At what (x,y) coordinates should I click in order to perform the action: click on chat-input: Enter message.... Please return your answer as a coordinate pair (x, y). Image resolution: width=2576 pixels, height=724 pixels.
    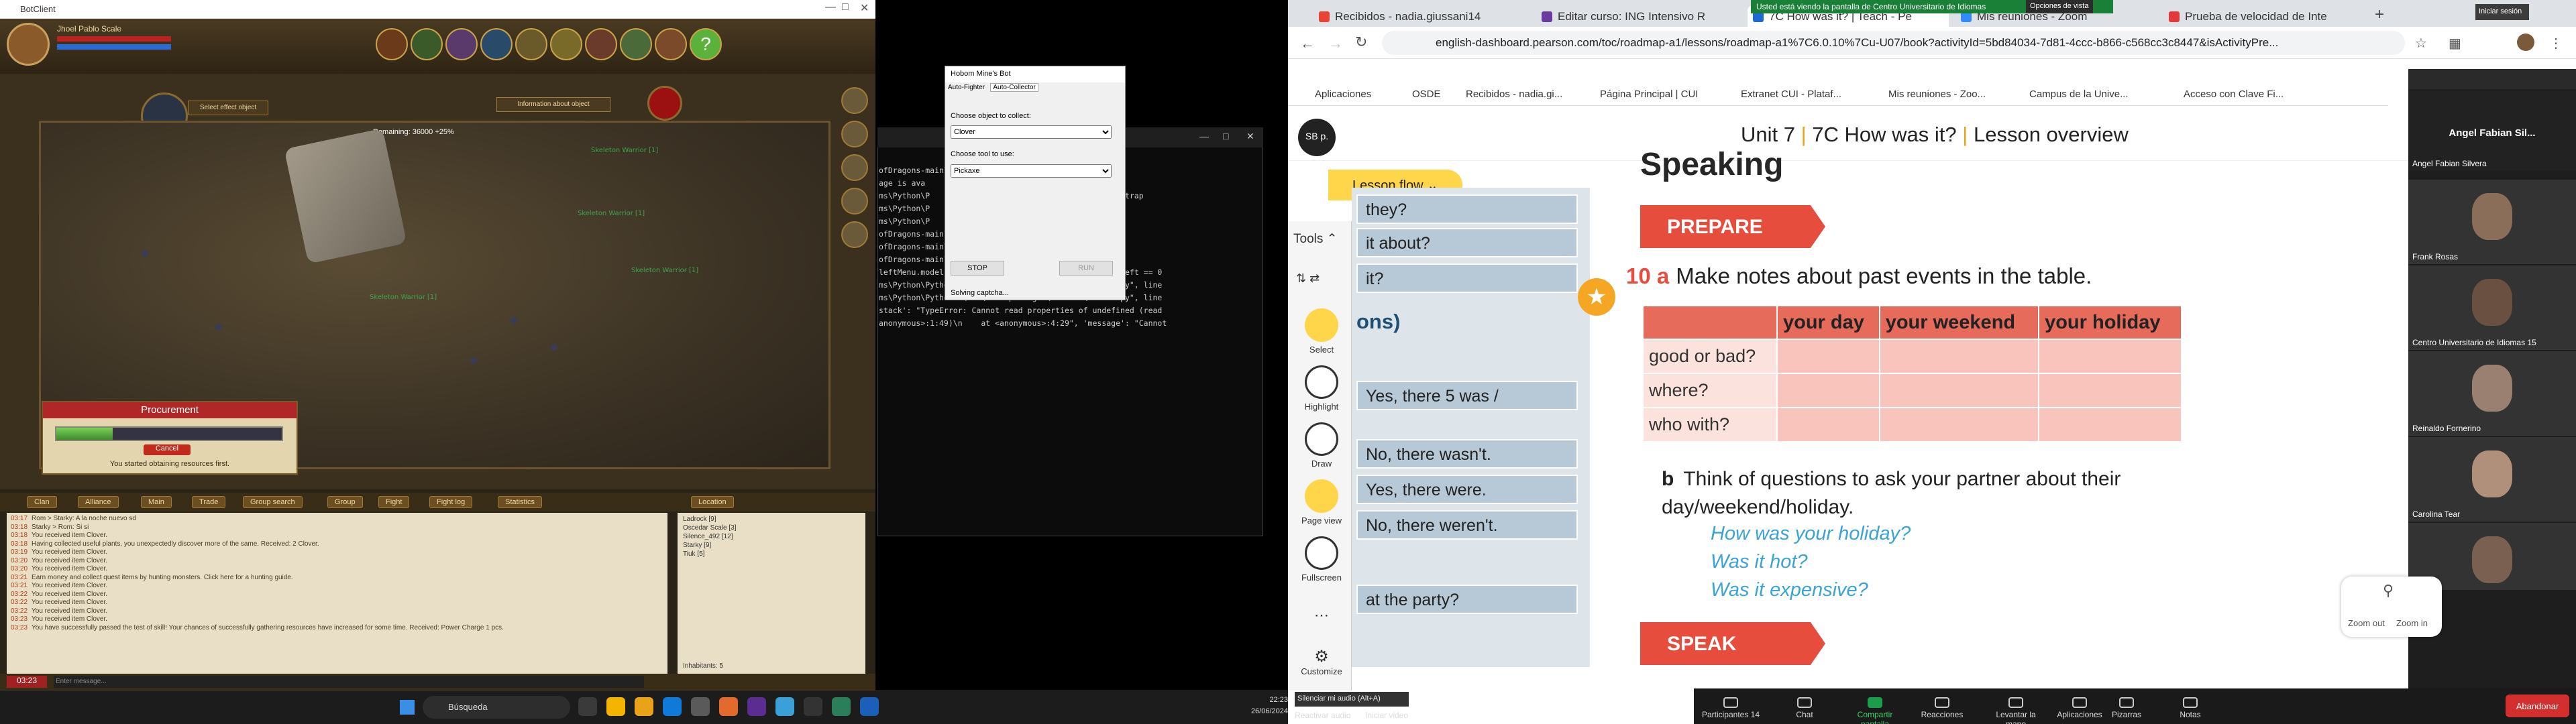
    Looking at the image, I should click on (349, 682).